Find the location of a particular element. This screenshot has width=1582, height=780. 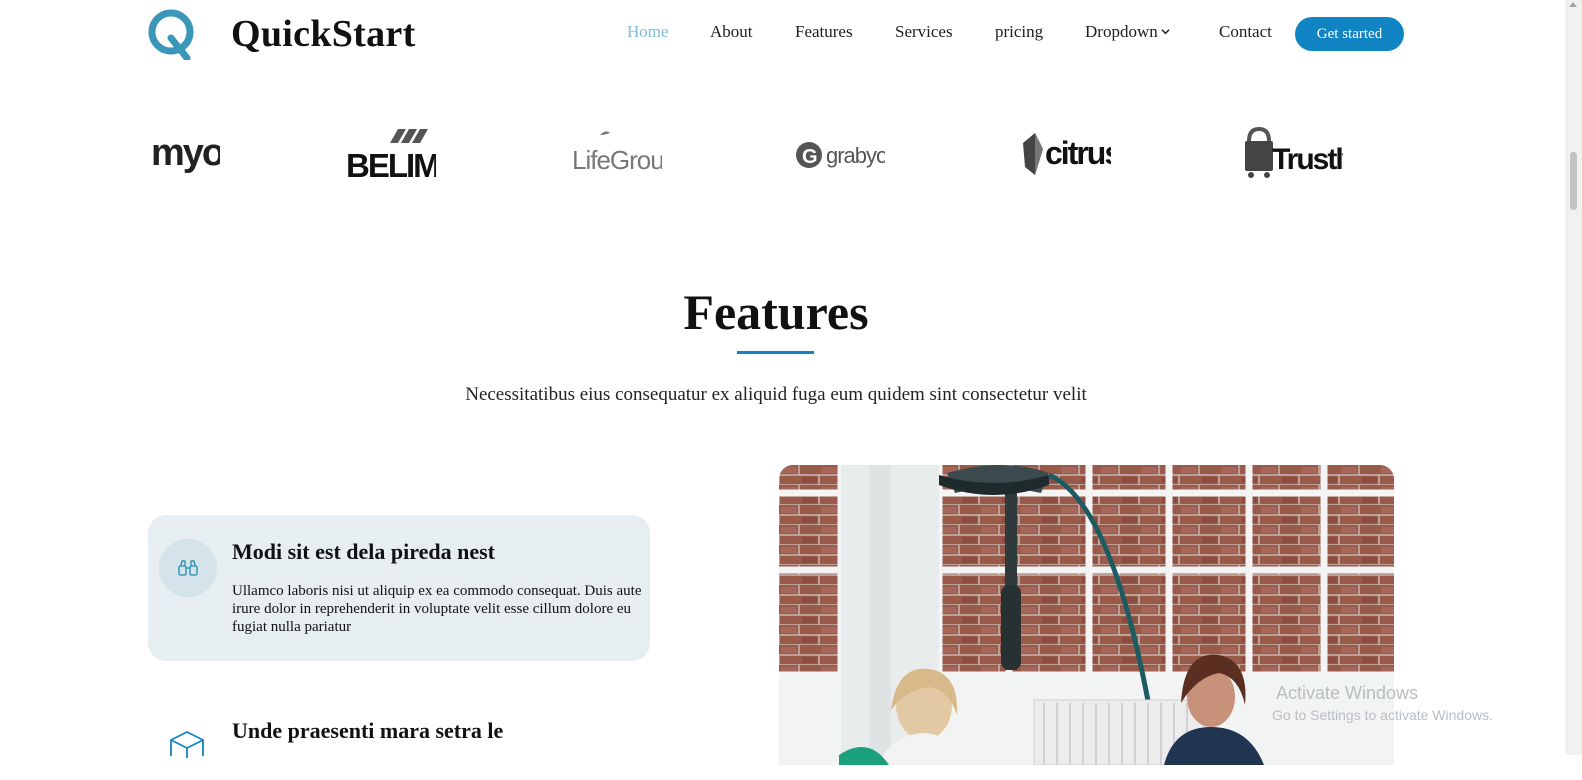

nav-contact: Contact is located at coordinates (1245, 32).